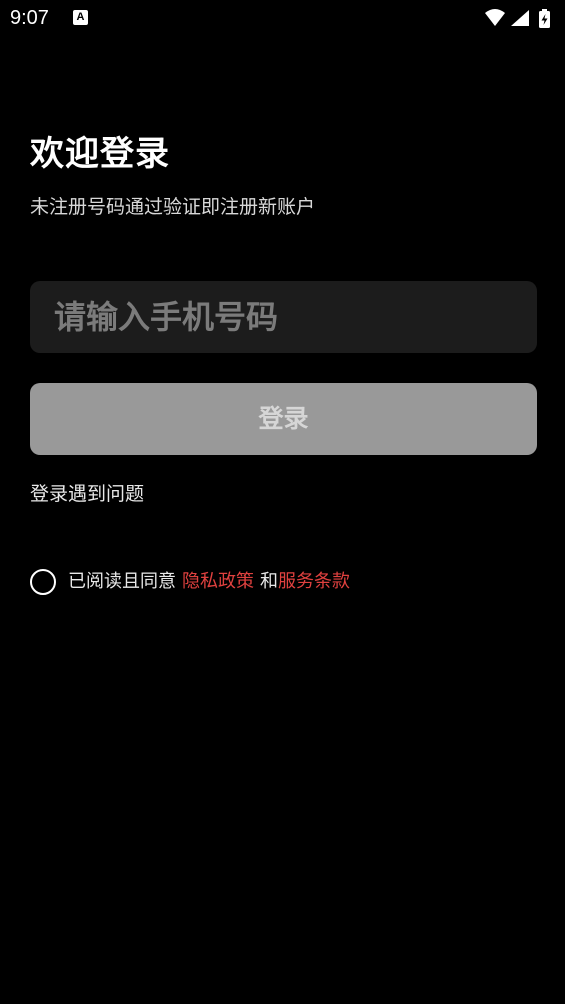 The image size is (565, 1004). Describe the element at coordinates (218, 582) in the screenshot. I see `privacy-policy-link: 隐私政策` at that location.